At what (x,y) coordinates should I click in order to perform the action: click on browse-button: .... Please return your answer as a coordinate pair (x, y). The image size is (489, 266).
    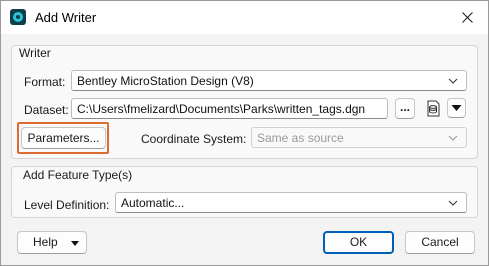
    Looking at the image, I should click on (405, 108).